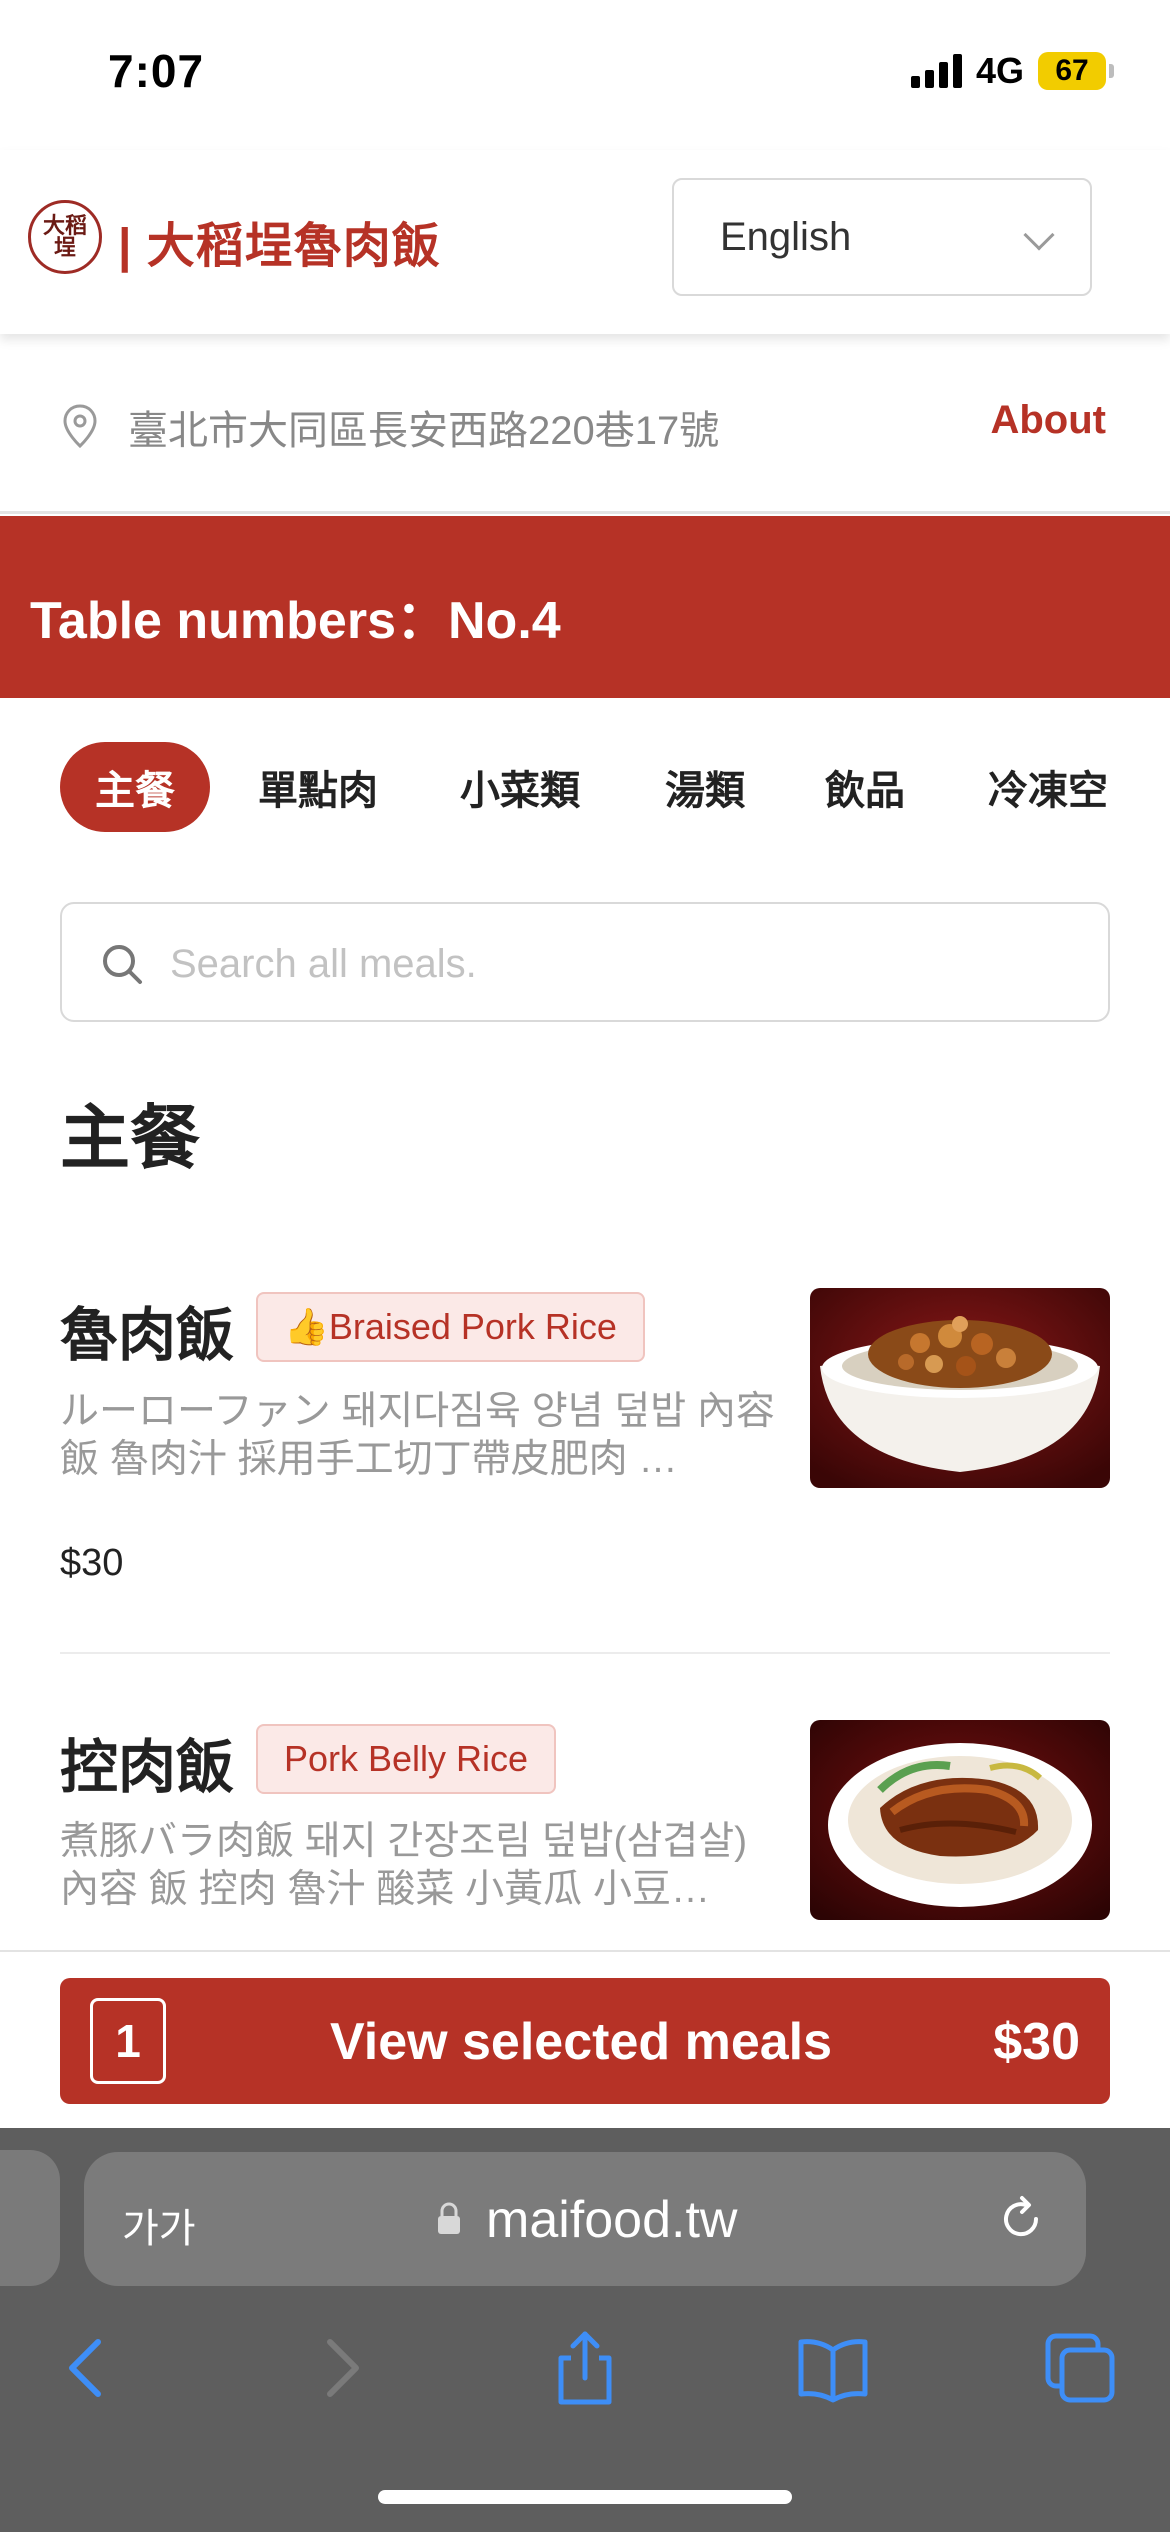 Image resolution: width=1170 pixels, height=2532 pixels. I want to click on network-type: 4G, so click(999, 70).